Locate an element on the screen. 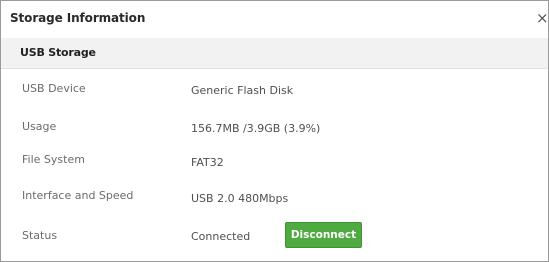  file-system-label: File System is located at coordinates (53, 159).